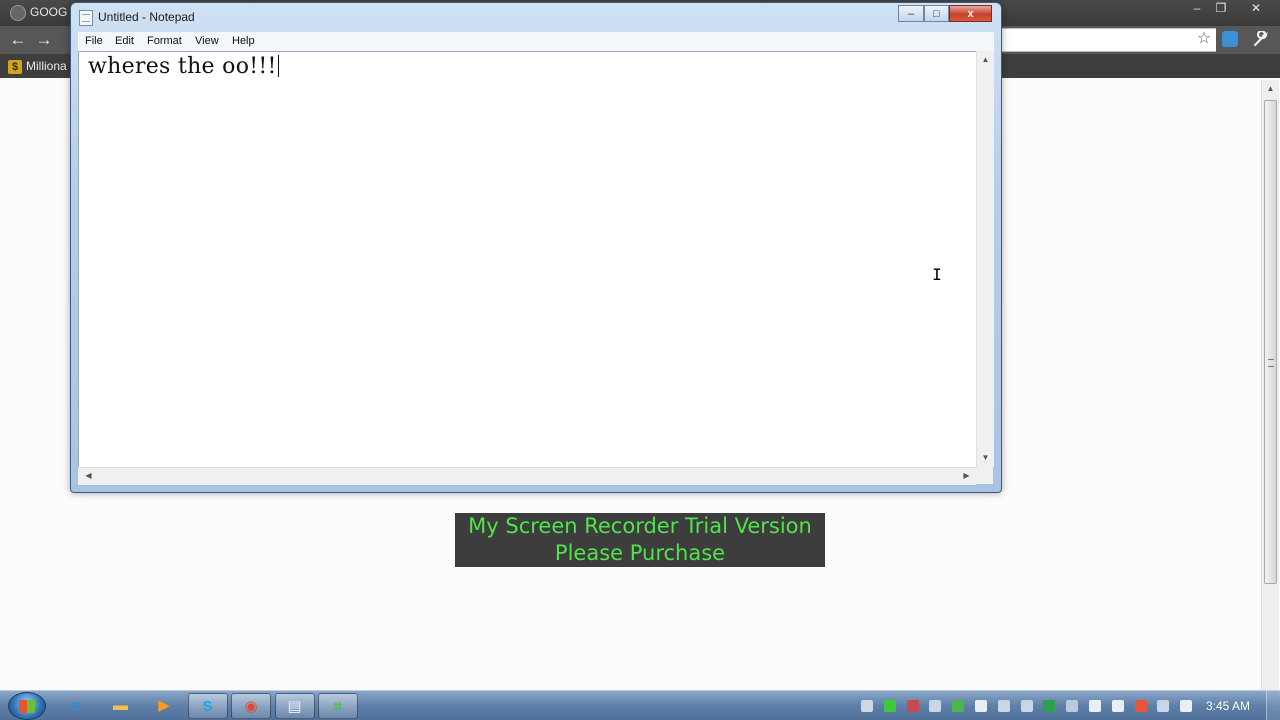  I want to click on menu-file: File, so click(94, 41).